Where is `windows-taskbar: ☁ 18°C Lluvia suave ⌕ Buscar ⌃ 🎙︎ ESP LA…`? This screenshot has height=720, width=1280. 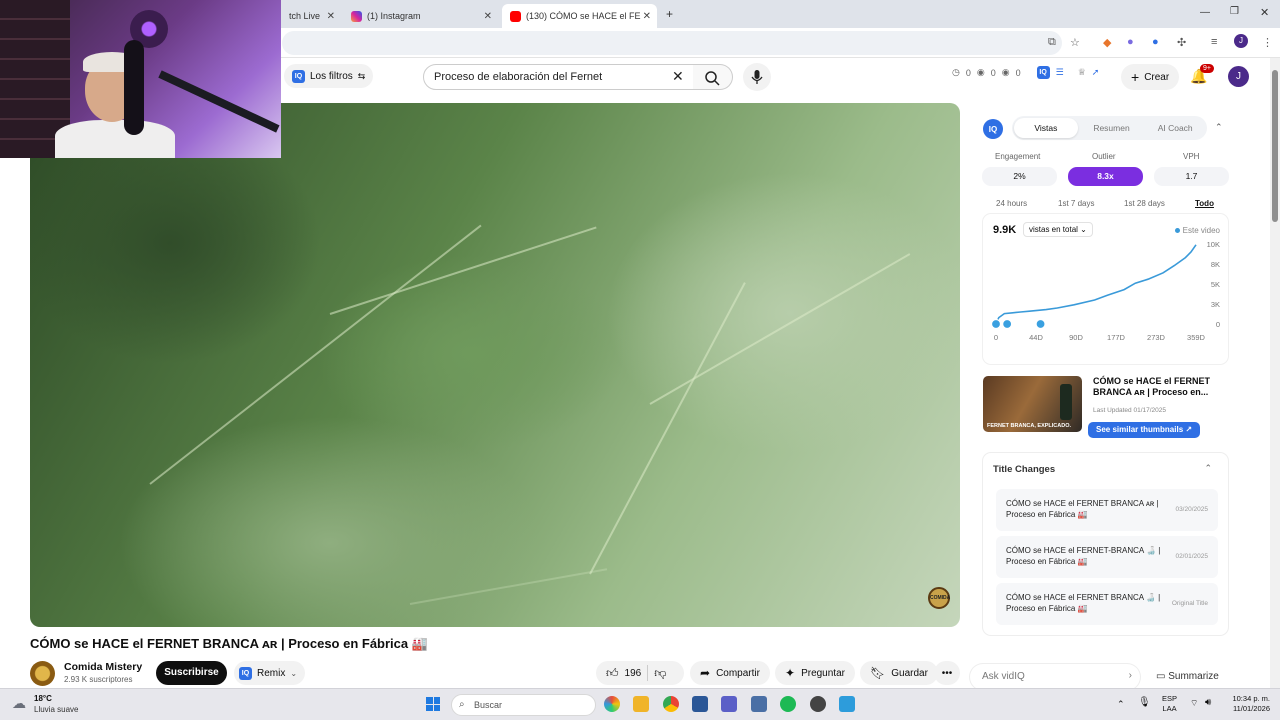 windows-taskbar: ☁ 18°C Lluvia suave ⌕ Buscar ⌃ 🎙︎ ESP LA… is located at coordinates (640, 704).